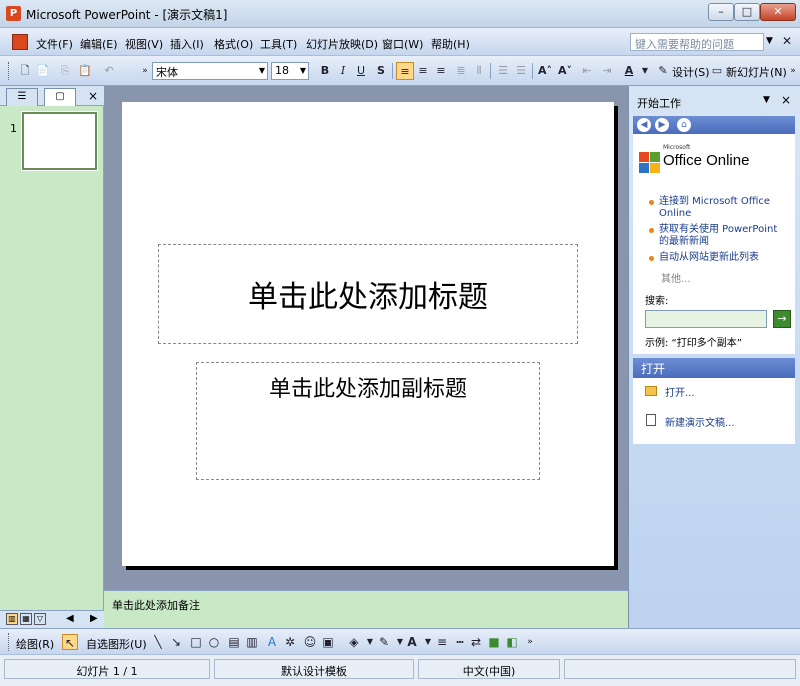 This screenshot has width=800, height=686. Describe the element at coordinates (290, 71) in the screenshot. I see `font-size-select: 18 ▼` at that location.